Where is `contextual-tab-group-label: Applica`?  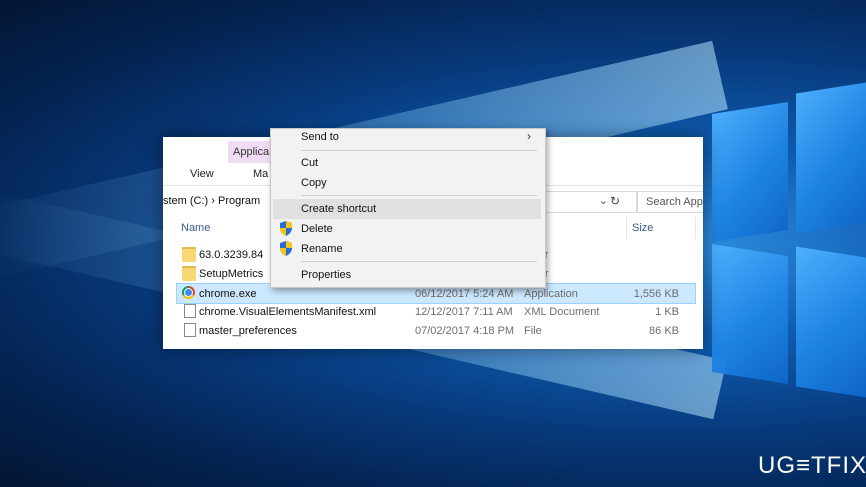
contextual-tab-group-label: Applica is located at coordinates (251, 152).